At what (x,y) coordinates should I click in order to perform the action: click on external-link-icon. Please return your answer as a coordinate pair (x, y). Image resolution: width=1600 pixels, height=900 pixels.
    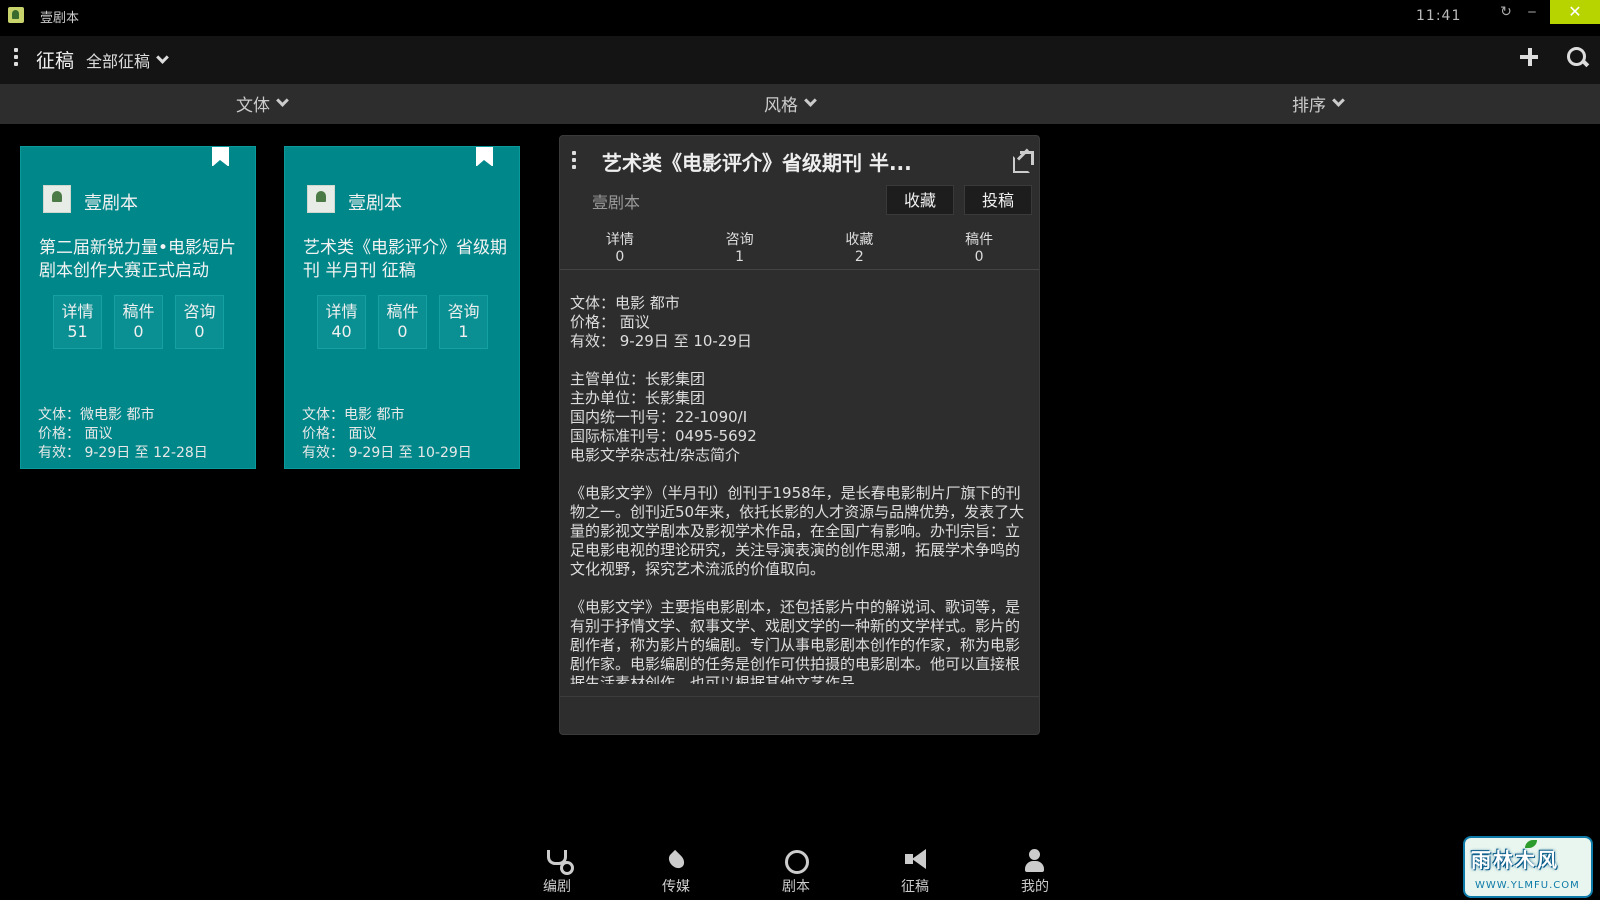
    Looking at the image, I should click on (1023, 160).